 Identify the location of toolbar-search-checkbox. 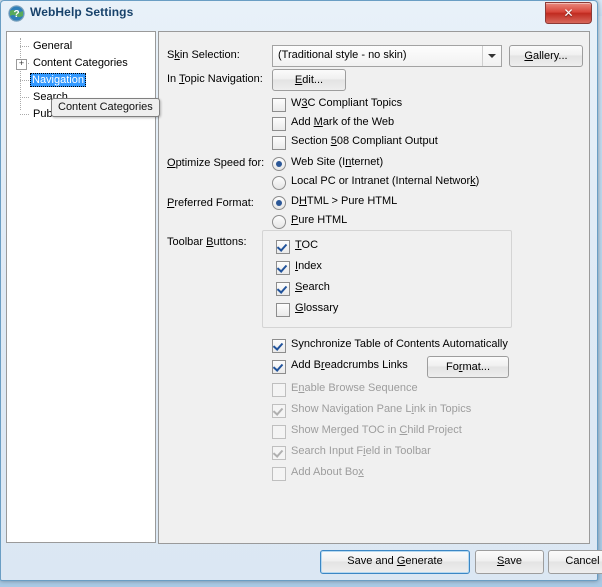
(283, 289).